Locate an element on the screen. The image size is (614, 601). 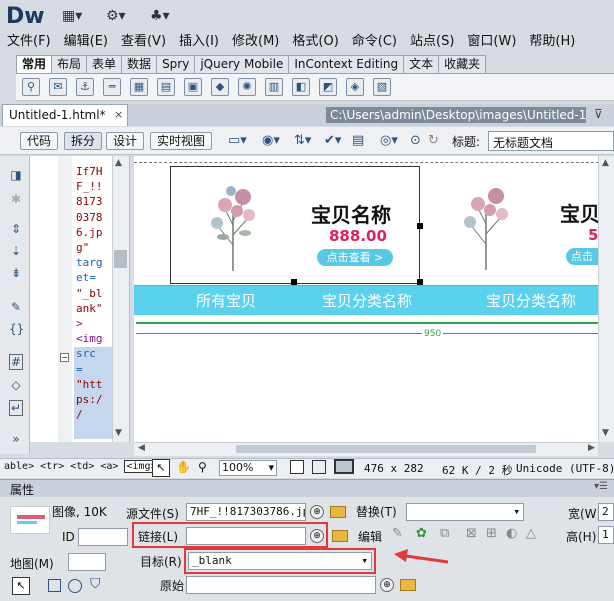
id-input is located at coordinates (103, 537).